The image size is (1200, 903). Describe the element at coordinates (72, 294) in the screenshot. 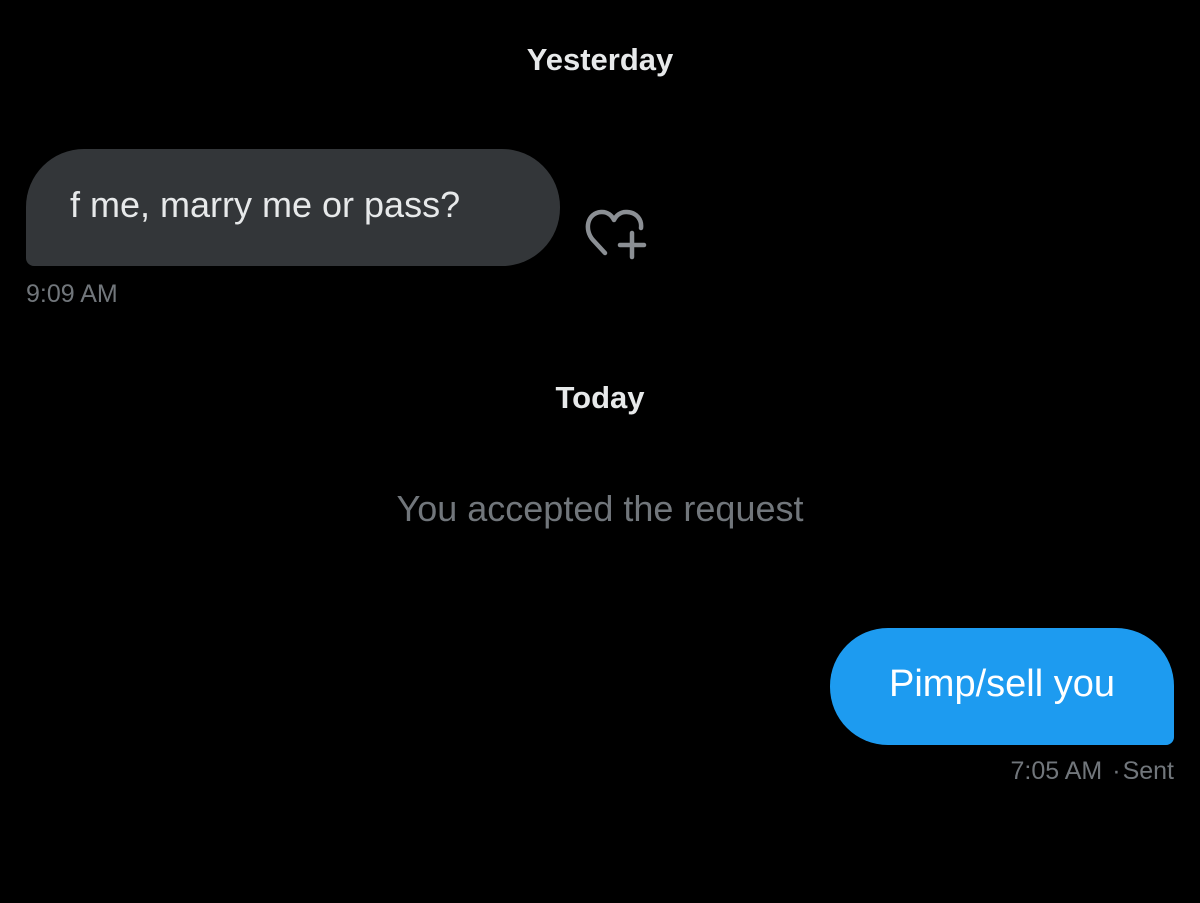

I see `incoming-message-timestamp: 9:09 AM` at that location.